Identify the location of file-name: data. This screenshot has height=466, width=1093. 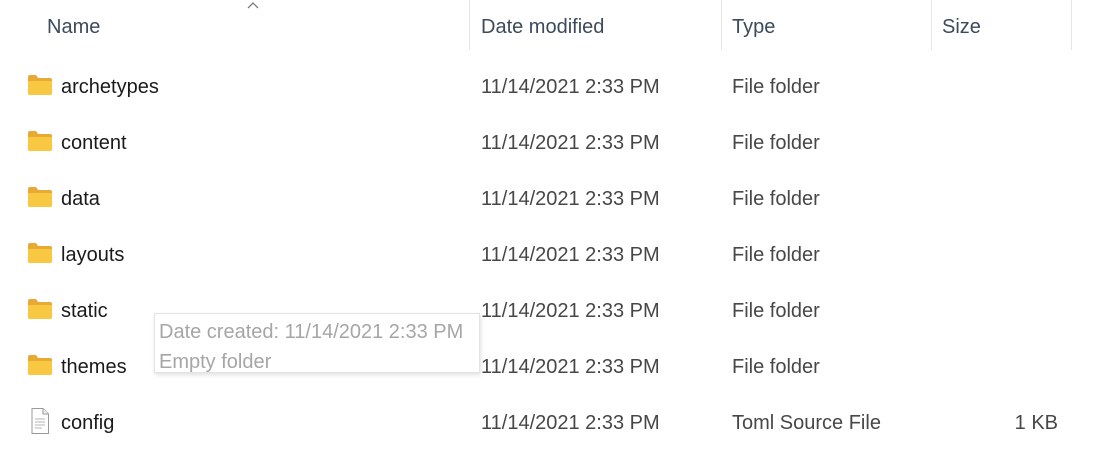
(80, 198).